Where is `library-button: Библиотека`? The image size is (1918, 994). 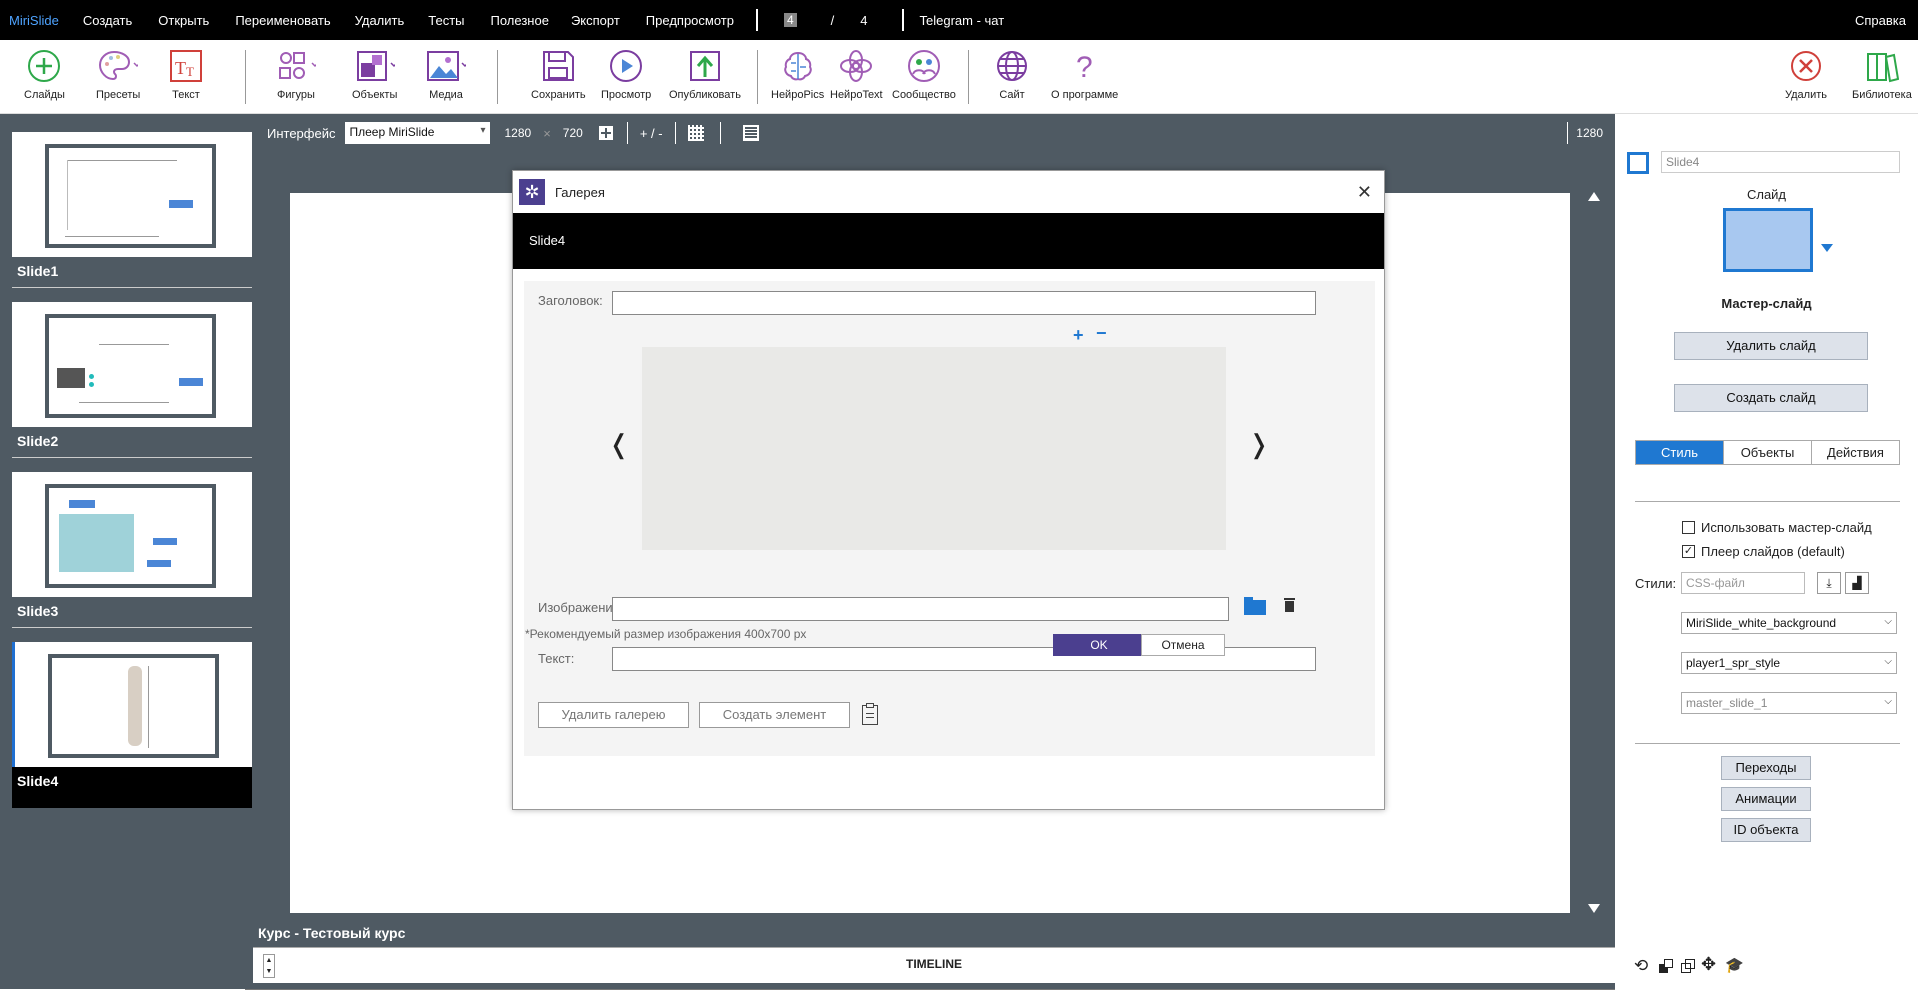
library-button: Библиотека is located at coordinates (1882, 77).